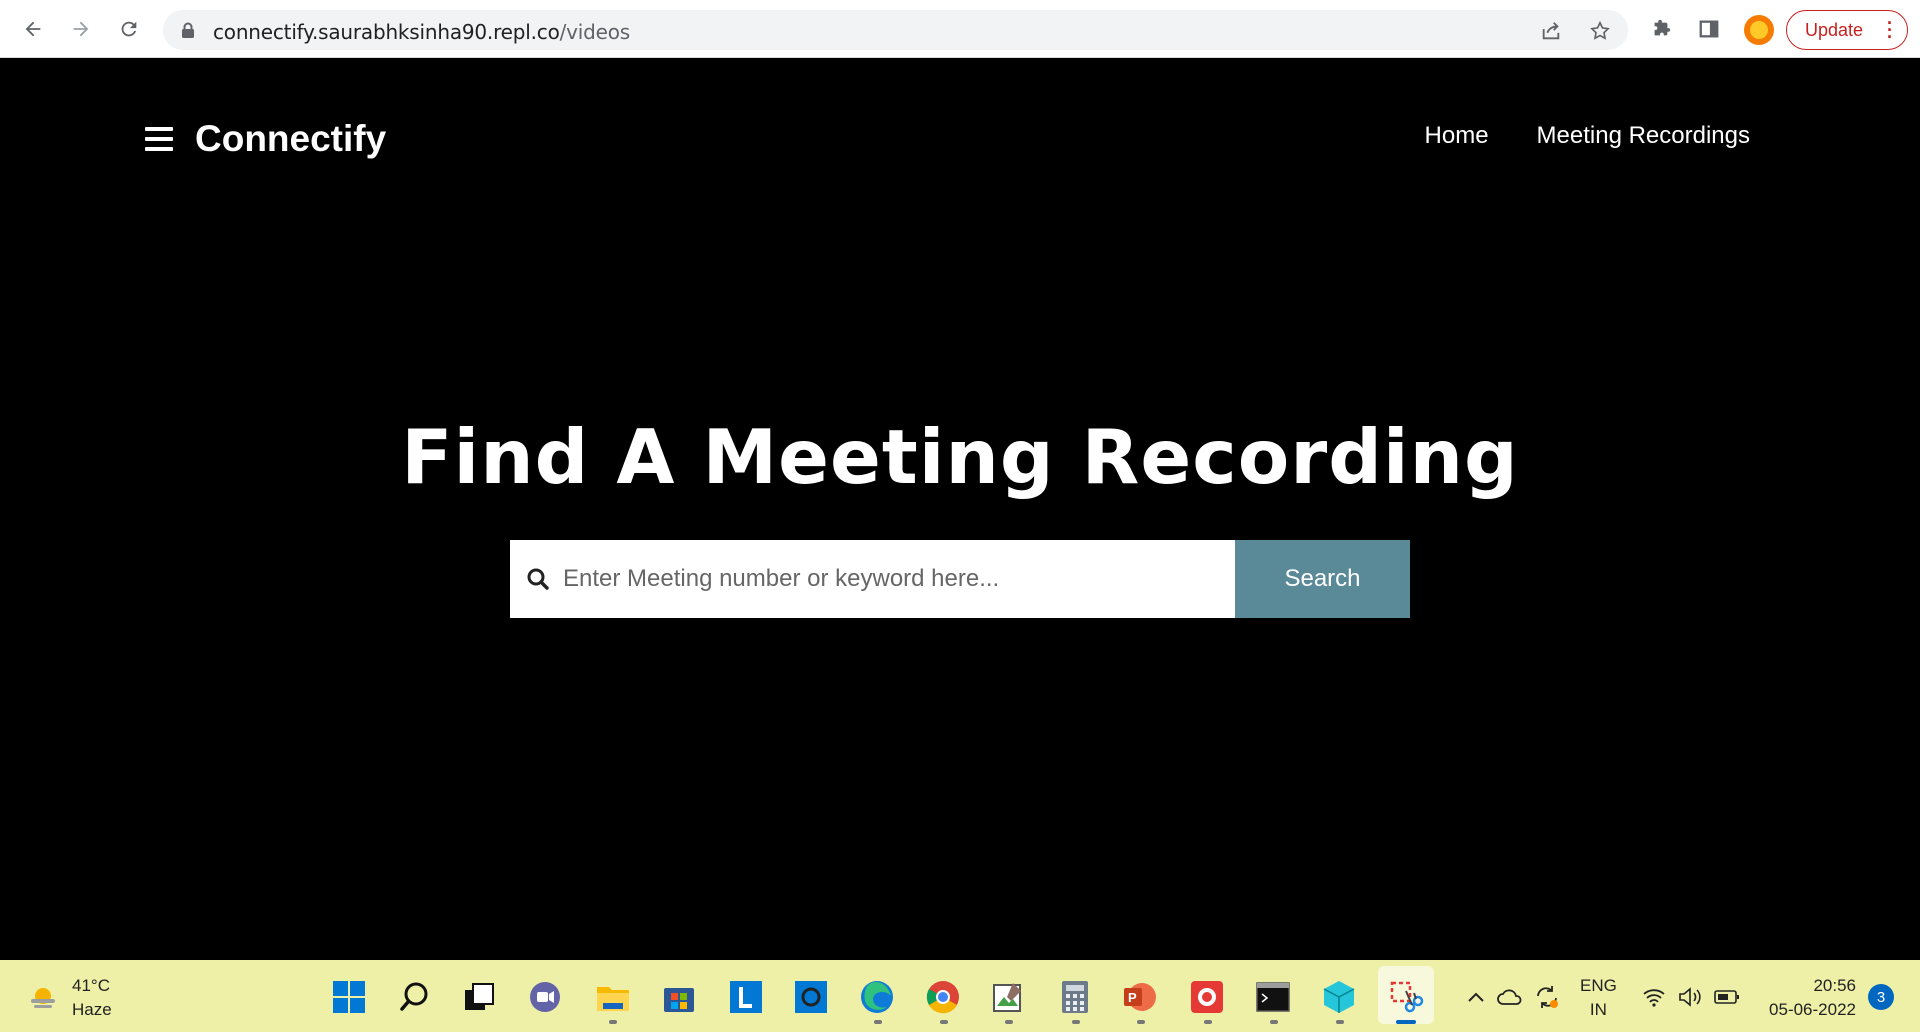 Image resolution: width=1920 pixels, height=1032 pixels. Describe the element at coordinates (545, 997) in the screenshot. I see `teams-chat-icon` at that location.